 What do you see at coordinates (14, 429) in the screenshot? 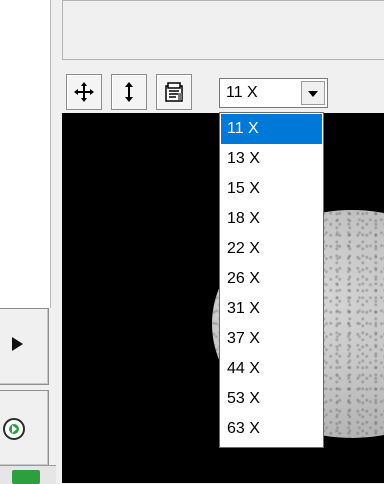
I see `navigate-forward-icon` at bounding box center [14, 429].